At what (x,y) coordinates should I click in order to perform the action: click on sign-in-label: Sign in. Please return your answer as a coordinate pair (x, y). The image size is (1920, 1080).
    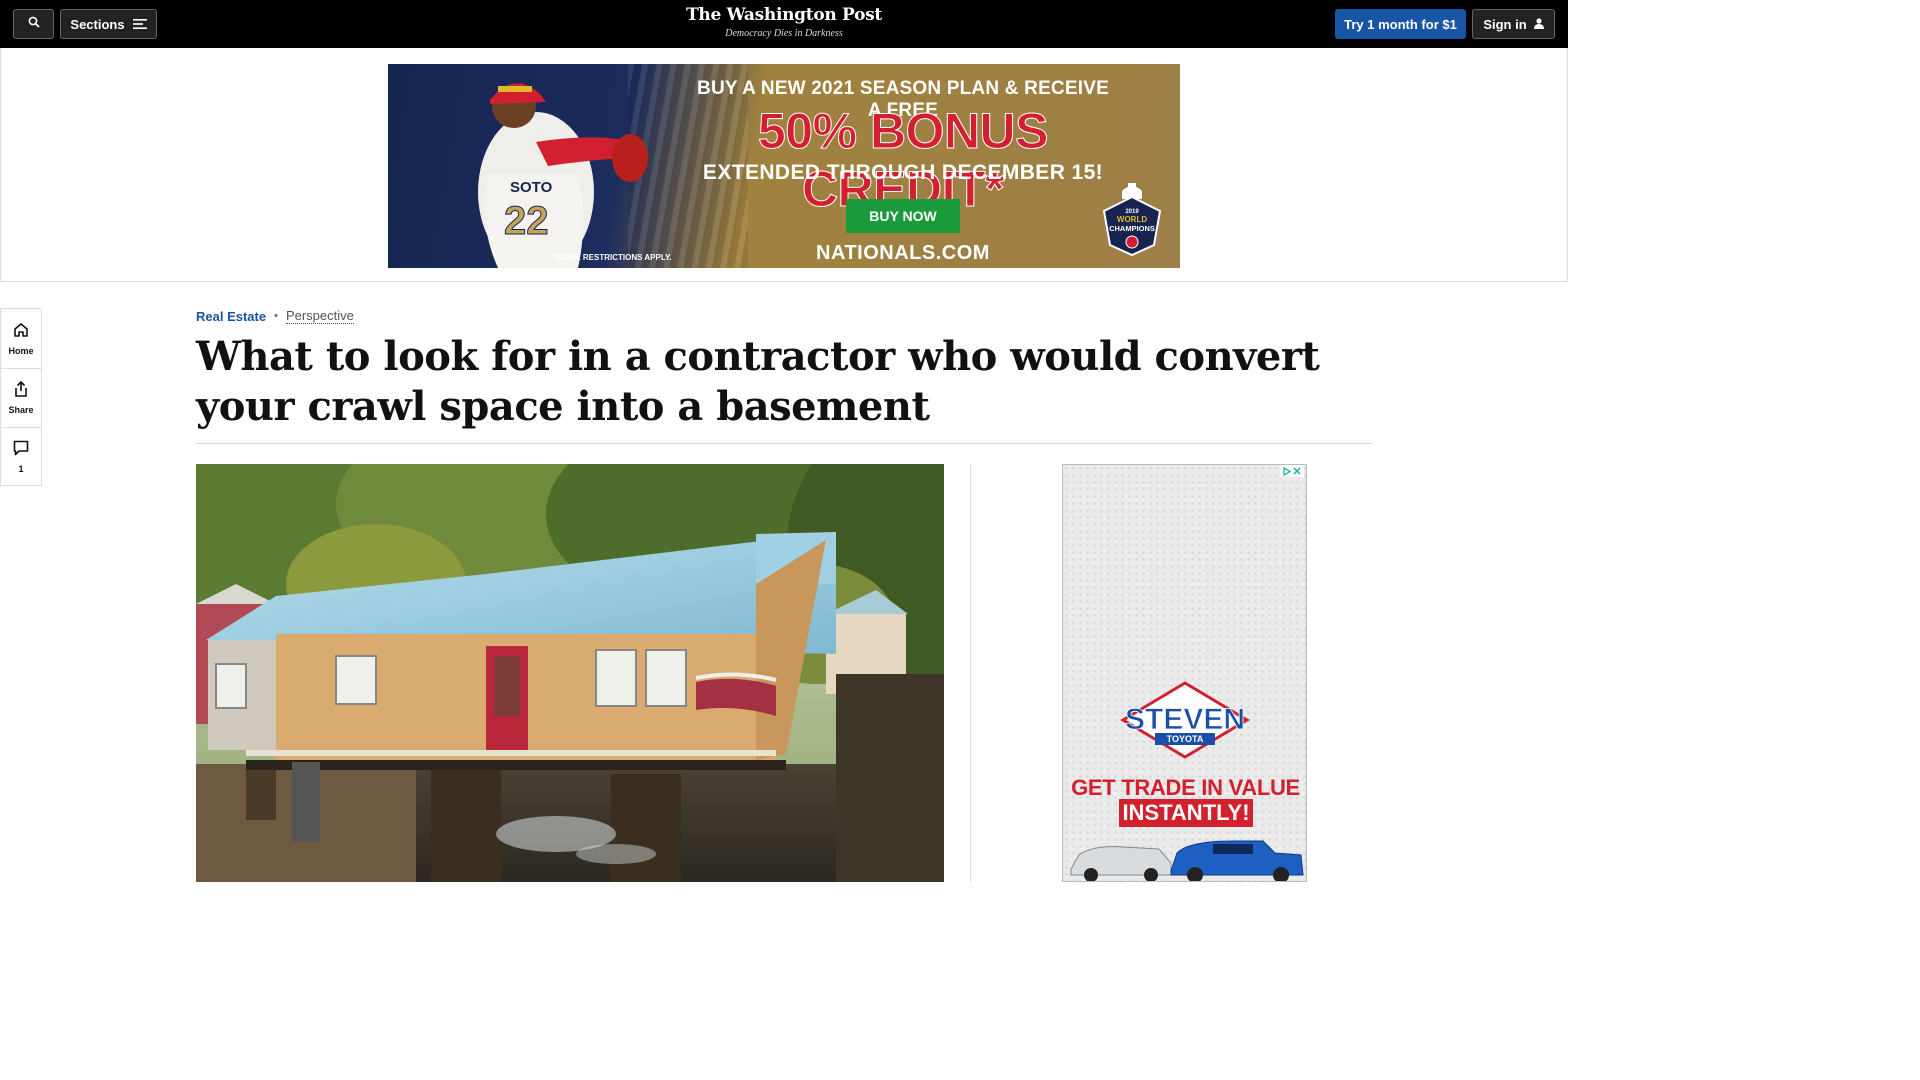
    Looking at the image, I should click on (1505, 24).